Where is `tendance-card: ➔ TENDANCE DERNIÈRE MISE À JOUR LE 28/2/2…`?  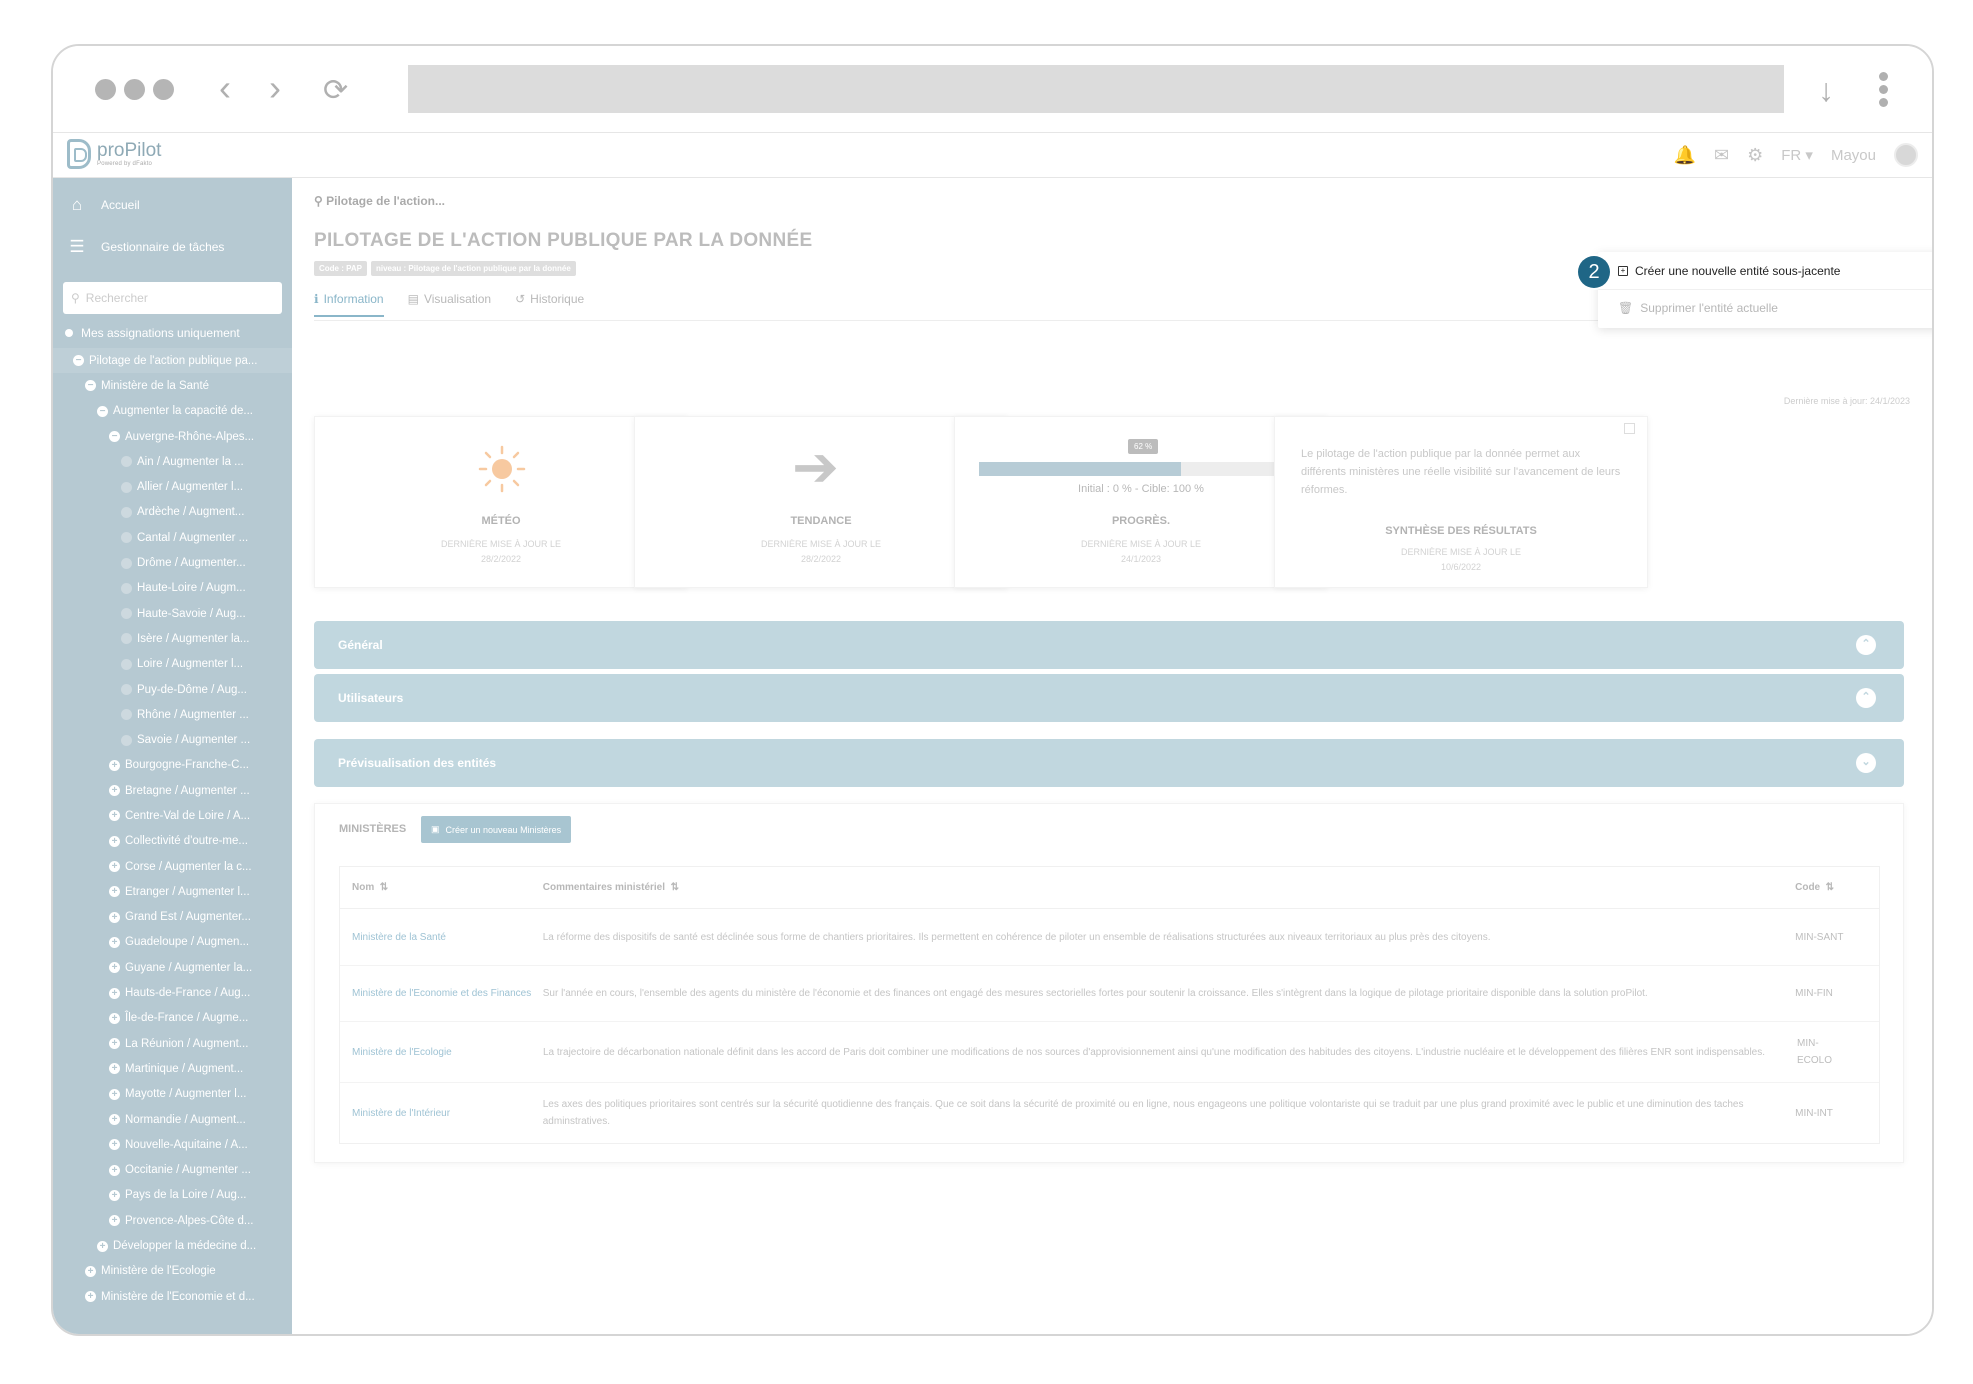
tendance-card: ➔ TENDANCE DERNIÈRE MISE À JOUR LE 28/2/2… is located at coordinates (821, 502).